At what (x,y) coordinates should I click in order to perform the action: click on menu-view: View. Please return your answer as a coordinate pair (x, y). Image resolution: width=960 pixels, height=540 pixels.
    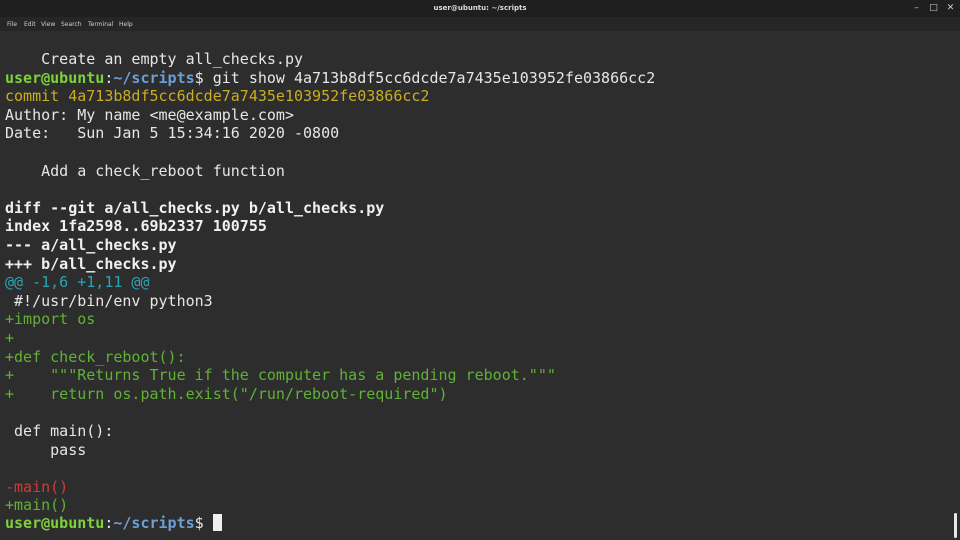
    Looking at the image, I should click on (48, 24).